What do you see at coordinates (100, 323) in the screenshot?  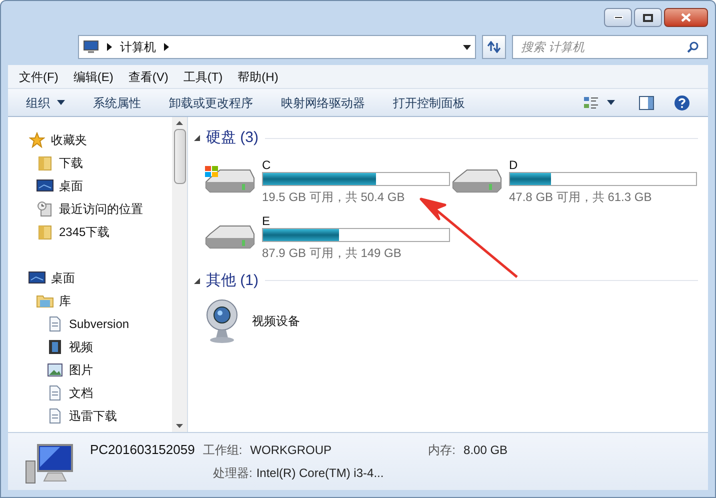 I see `nav-item: Subversion` at bounding box center [100, 323].